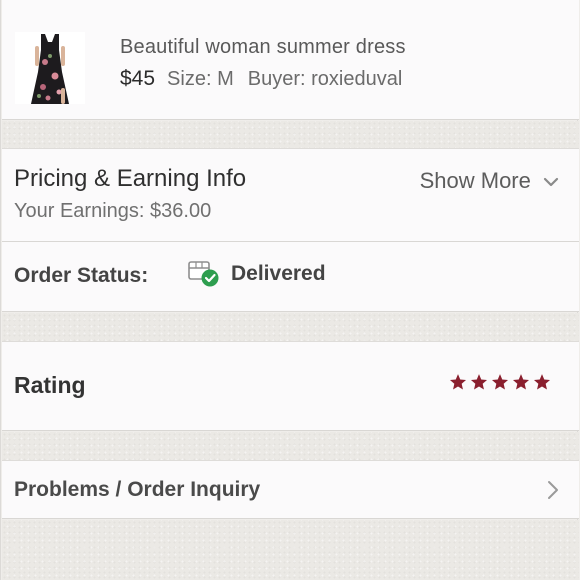 This screenshot has height=580, width=580. Describe the element at coordinates (138, 78) in the screenshot. I see `product-price: $45` at that location.